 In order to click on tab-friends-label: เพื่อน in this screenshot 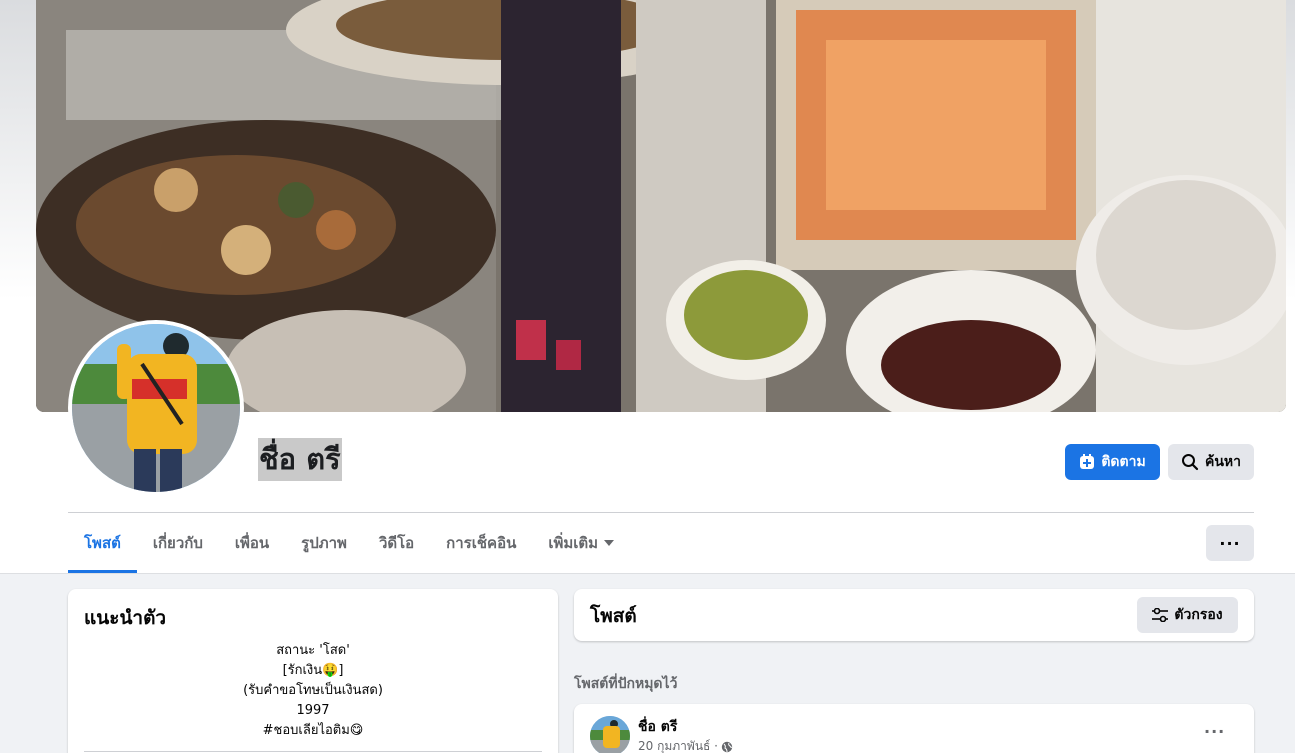, I will do `click(252, 543)`.